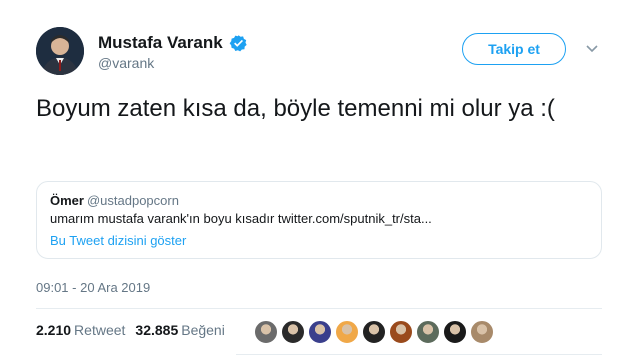  I want to click on author-name: Mustafa Varank, so click(173, 43).